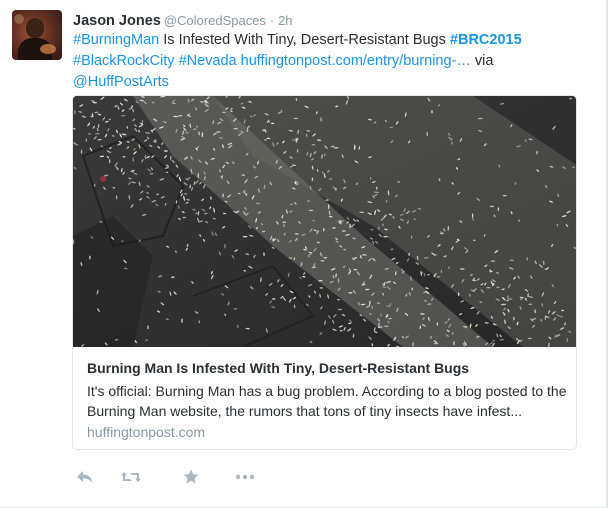  What do you see at coordinates (285, 20) in the screenshot?
I see `tweet-timestamp: 2h` at bounding box center [285, 20].